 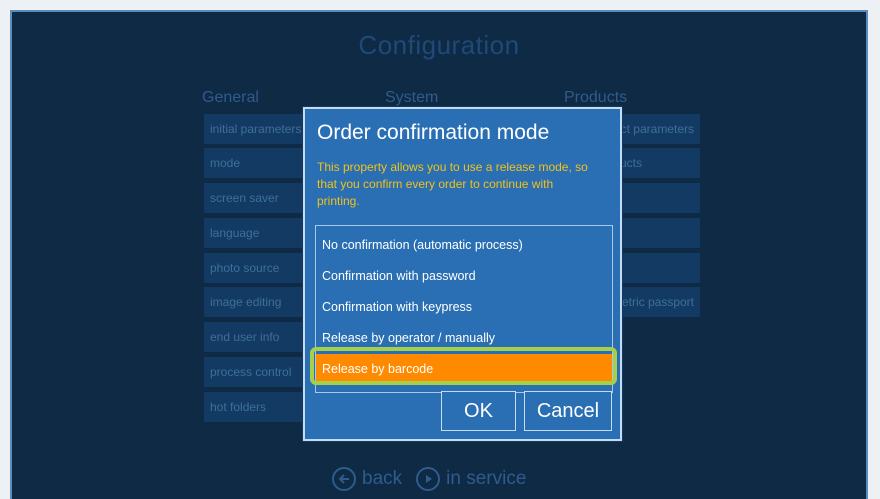 I want to click on dialog-title: Order confirmation mode, so click(x=433, y=132).